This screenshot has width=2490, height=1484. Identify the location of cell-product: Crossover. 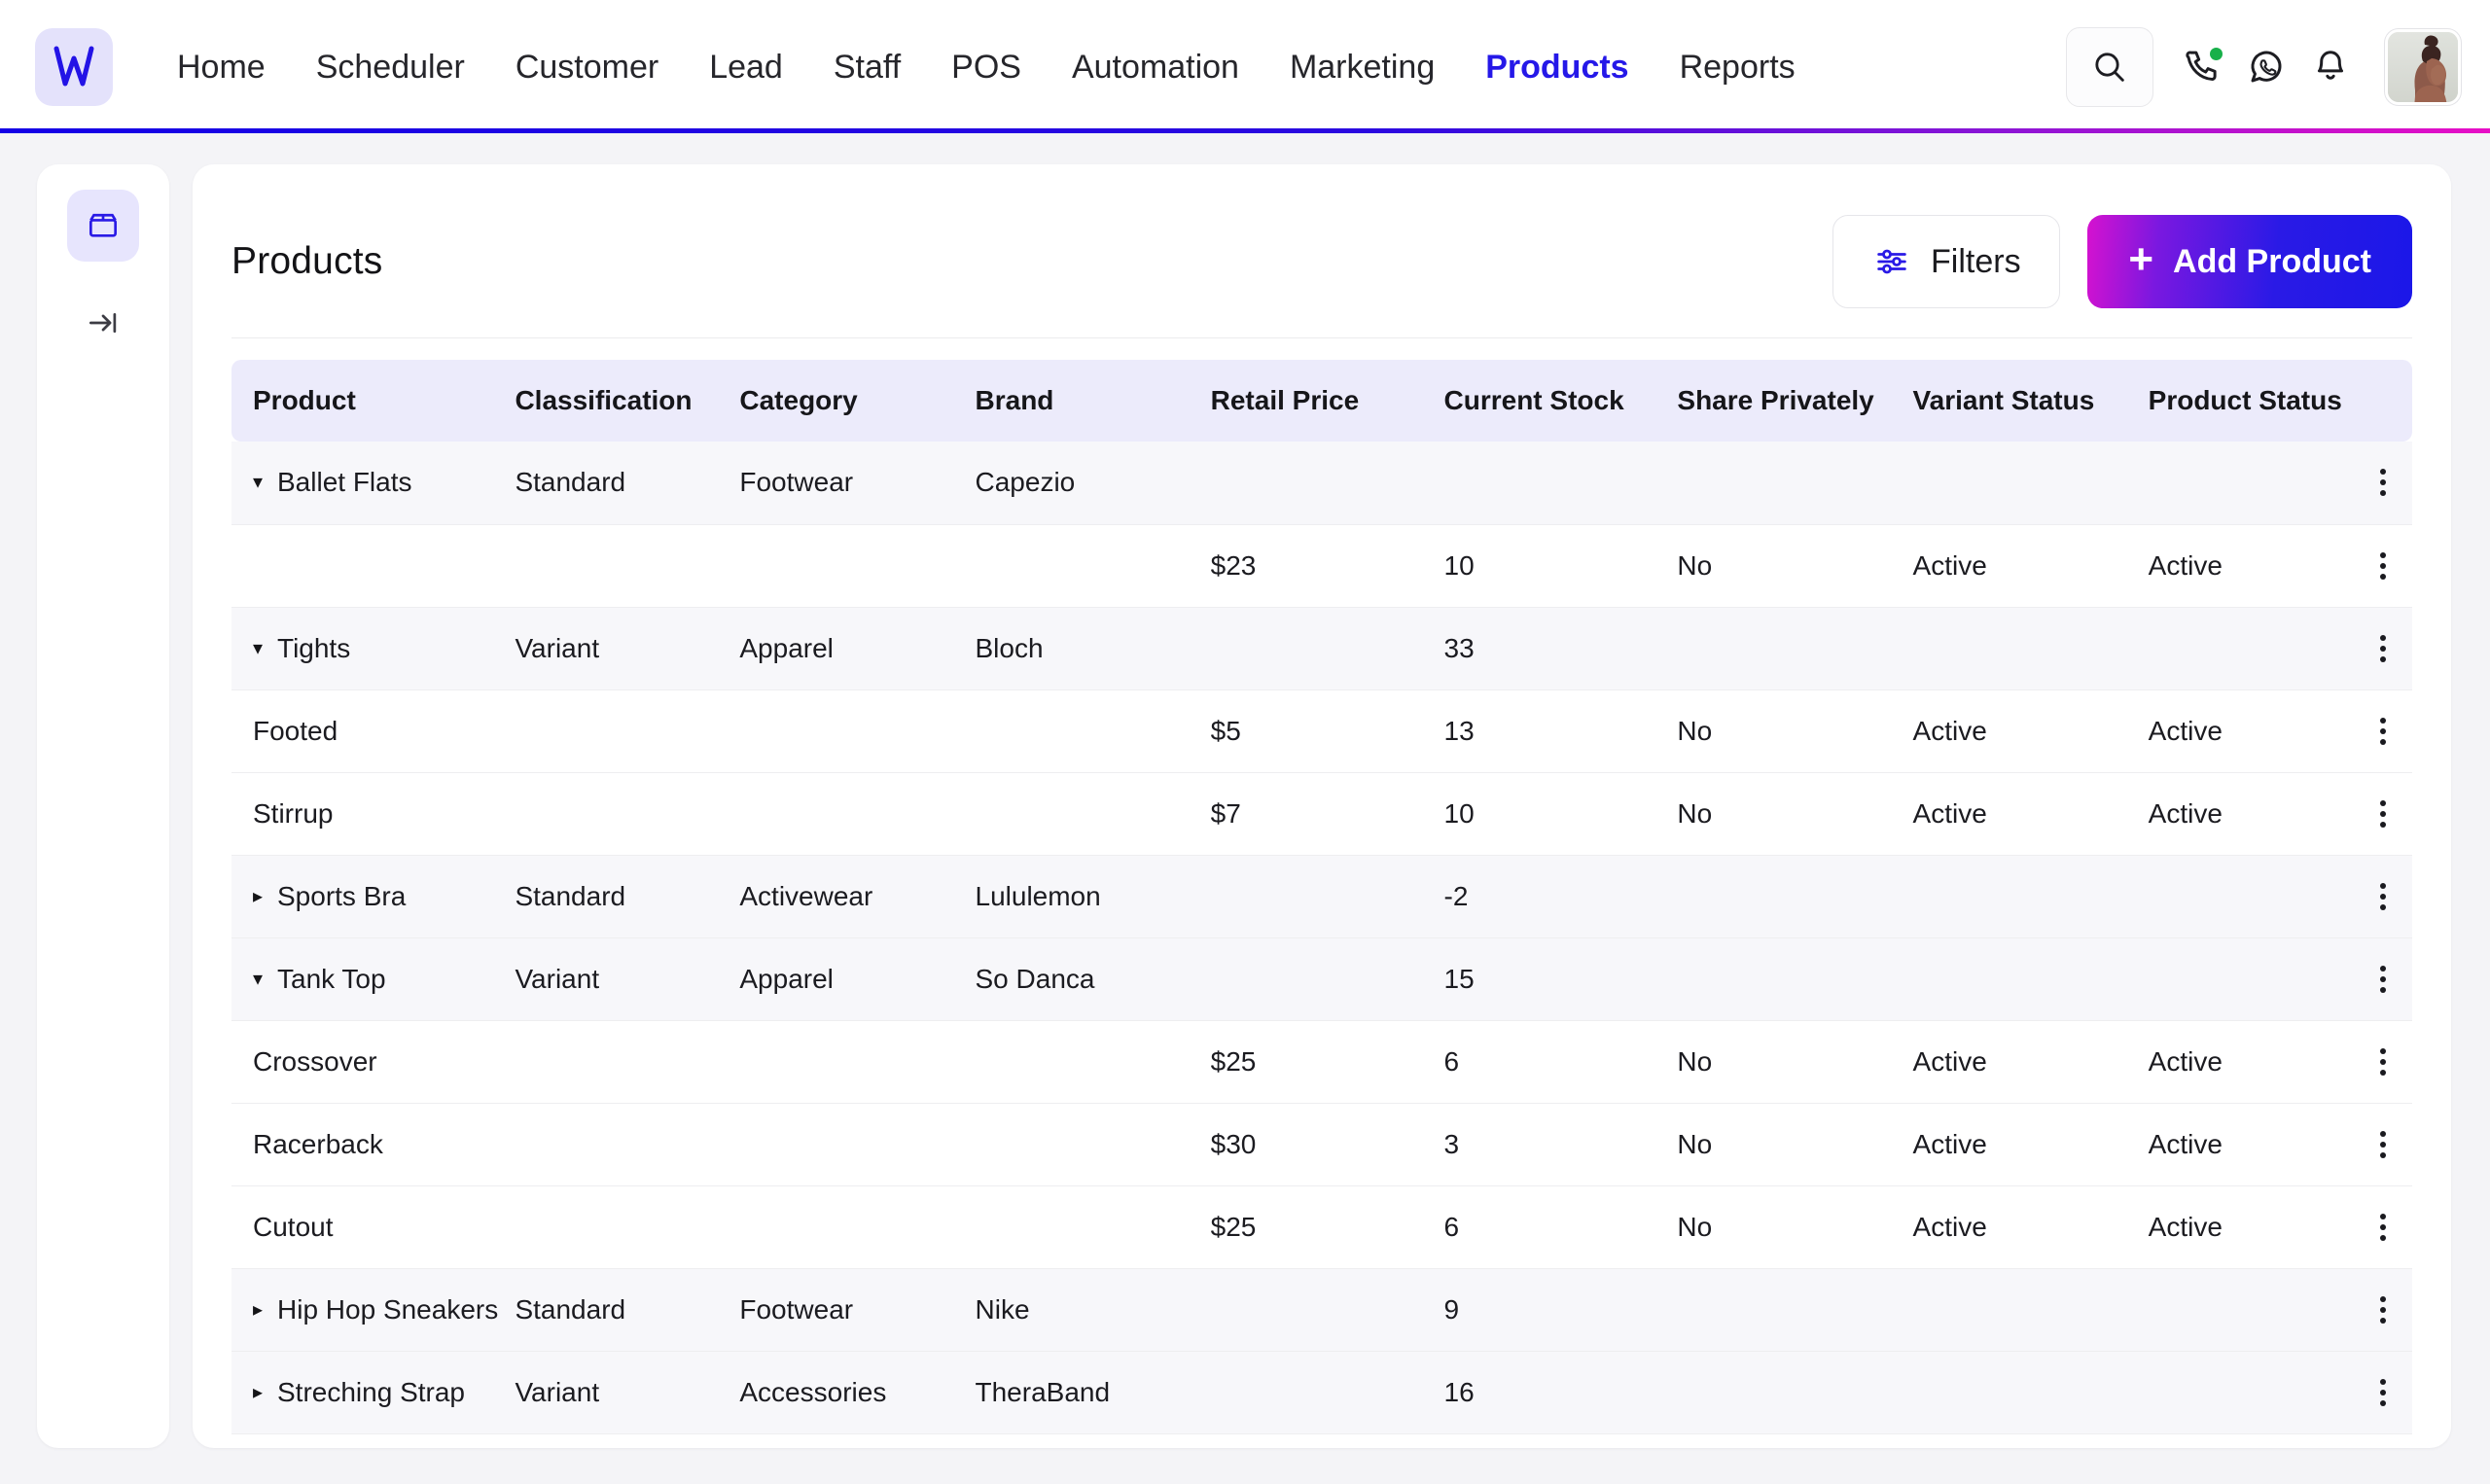
(373, 1062).